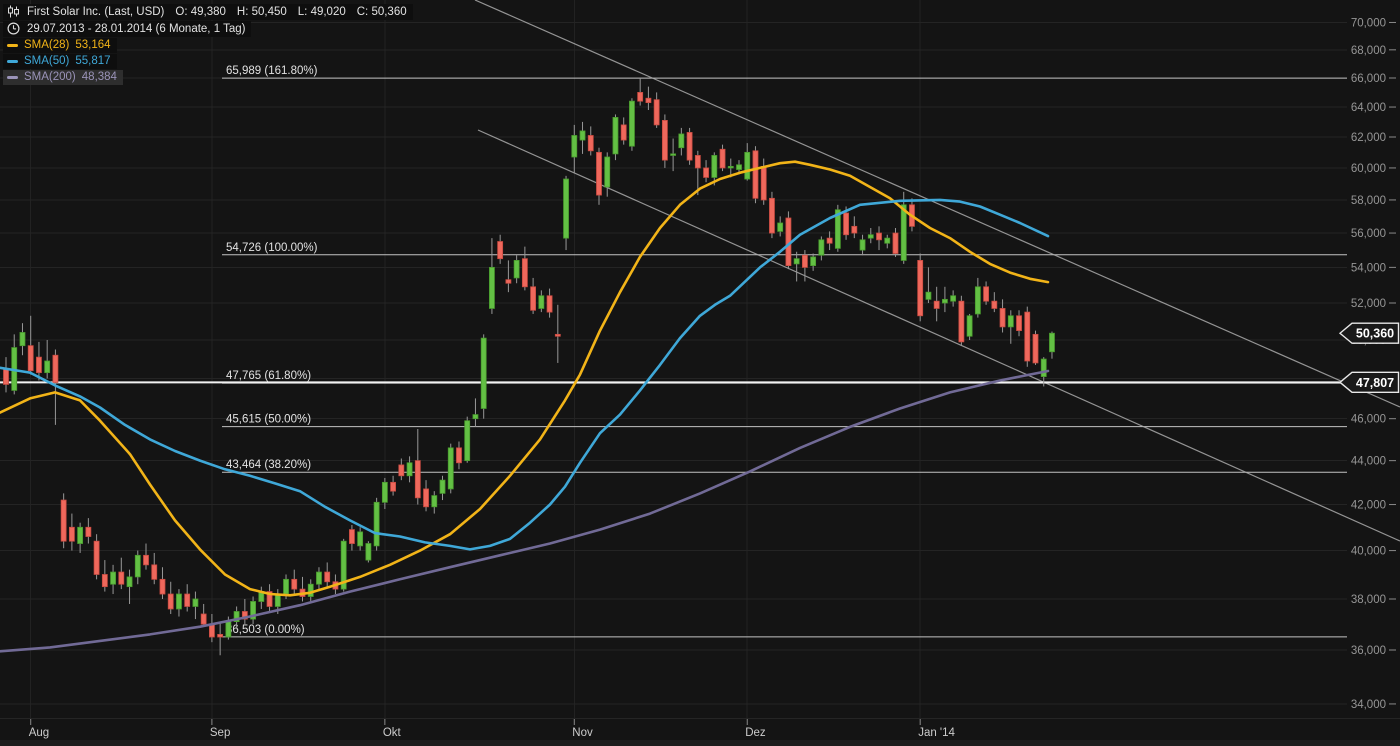 The width and height of the screenshot is (1400, 746). What do you see at coordinates (392, 733) in the screenshot?
I see `svg-text: Okt` at bounding box center [392, 733].